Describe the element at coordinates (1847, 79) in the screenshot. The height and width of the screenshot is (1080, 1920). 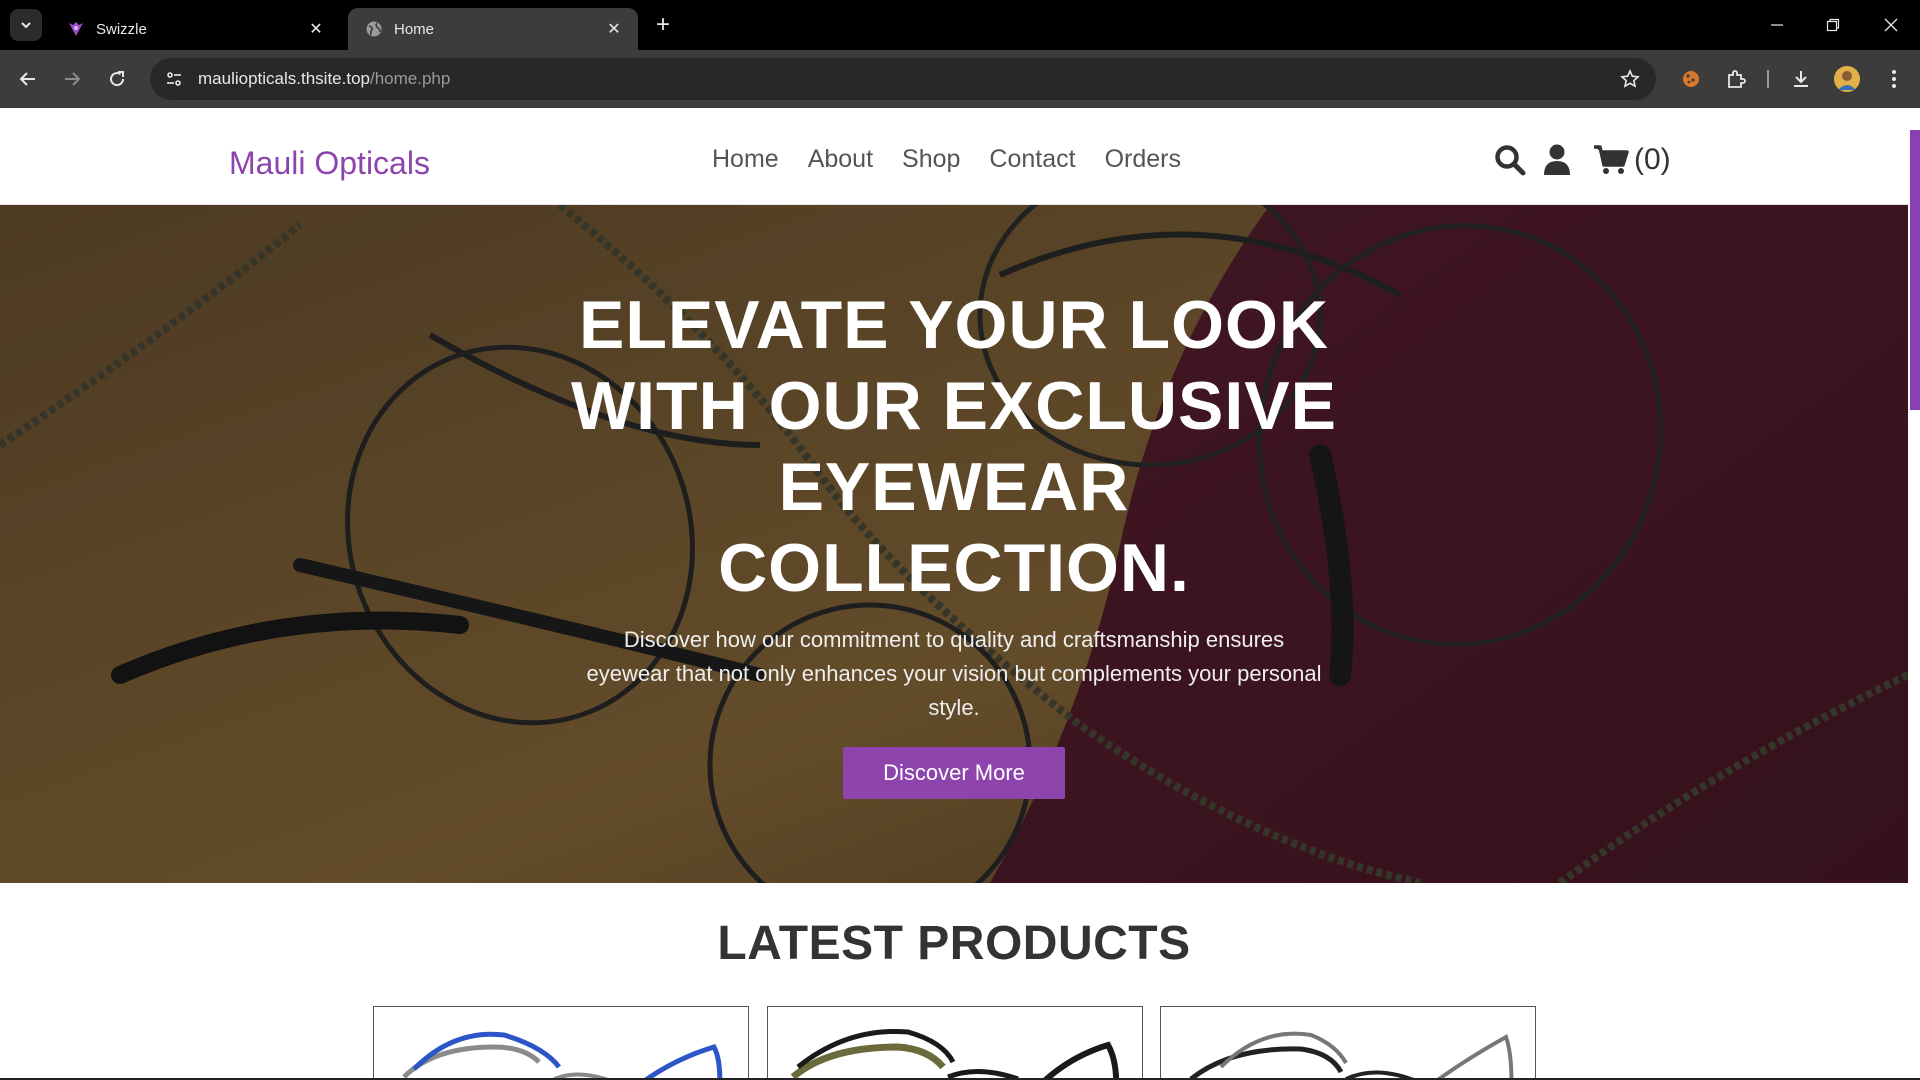
I see `profile-avatar` at that location.